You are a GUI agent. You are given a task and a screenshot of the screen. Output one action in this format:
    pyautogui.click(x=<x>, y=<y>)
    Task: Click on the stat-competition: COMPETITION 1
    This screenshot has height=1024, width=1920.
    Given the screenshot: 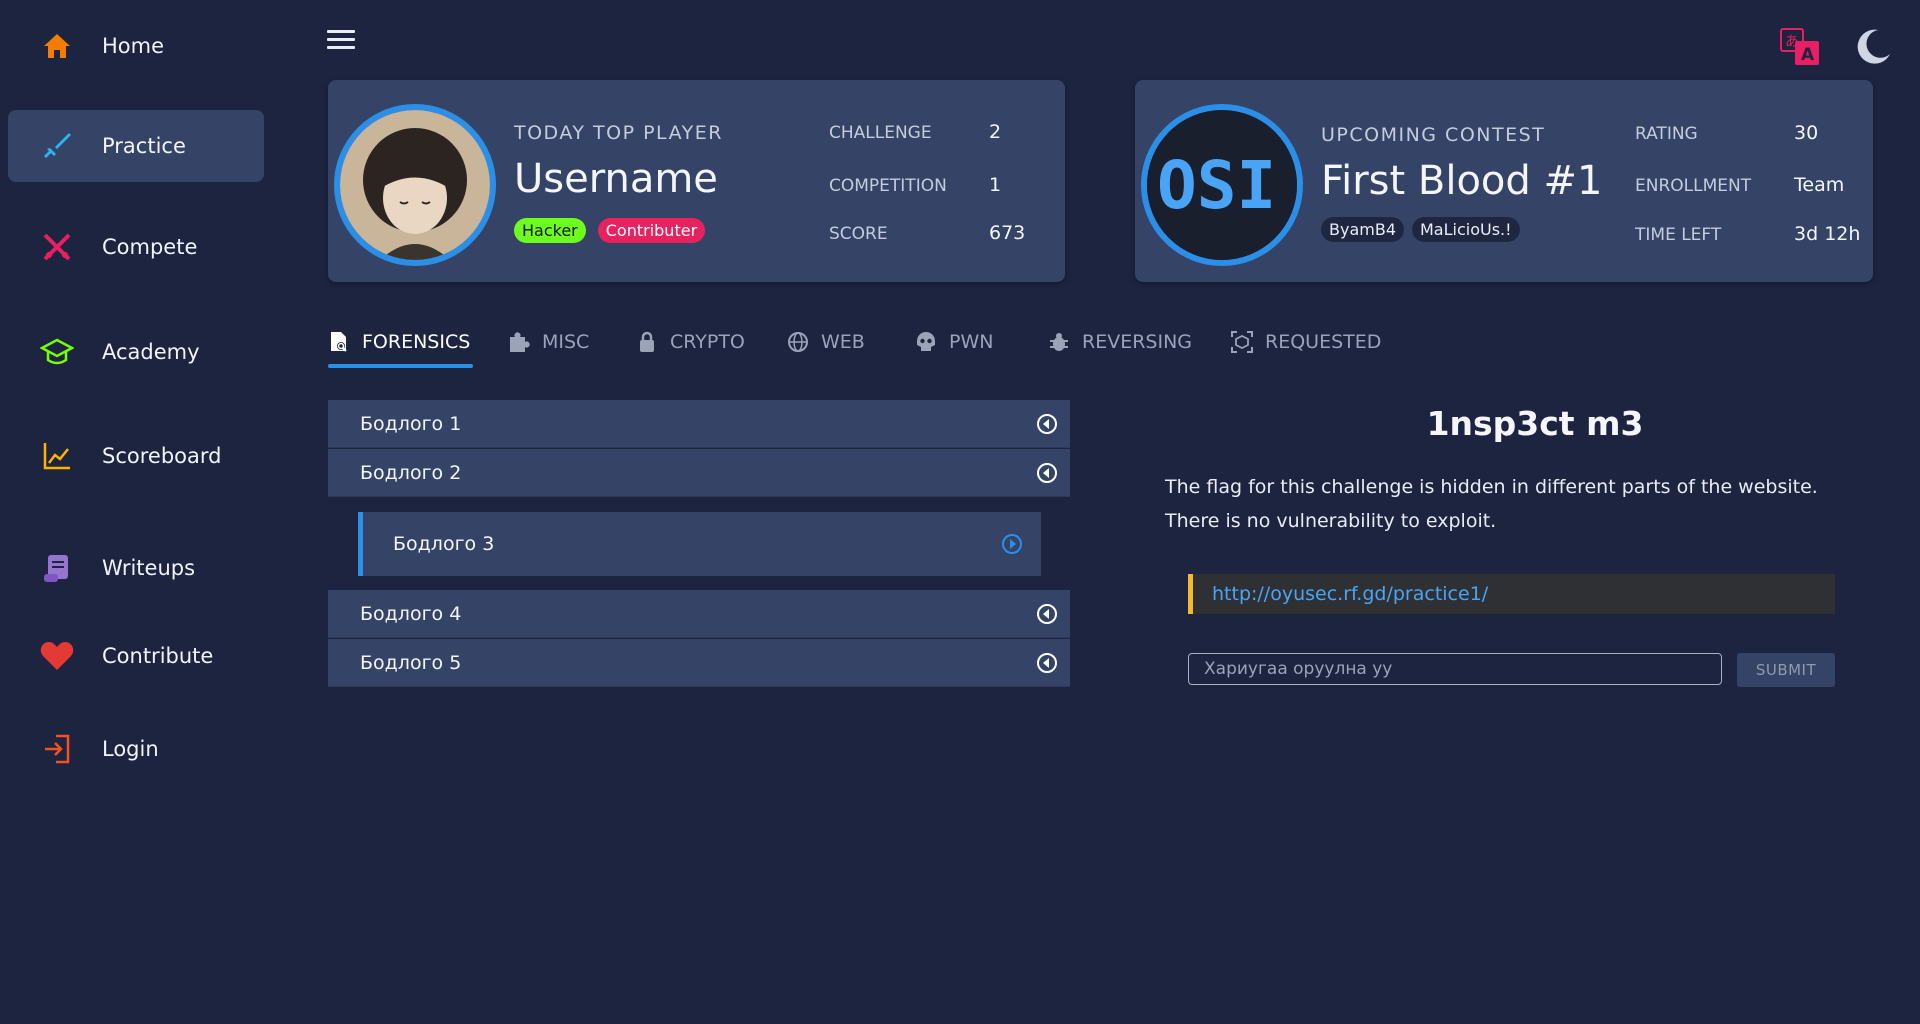 What is the action you would take?
    pyautogui.click(x=915, y=185)
    